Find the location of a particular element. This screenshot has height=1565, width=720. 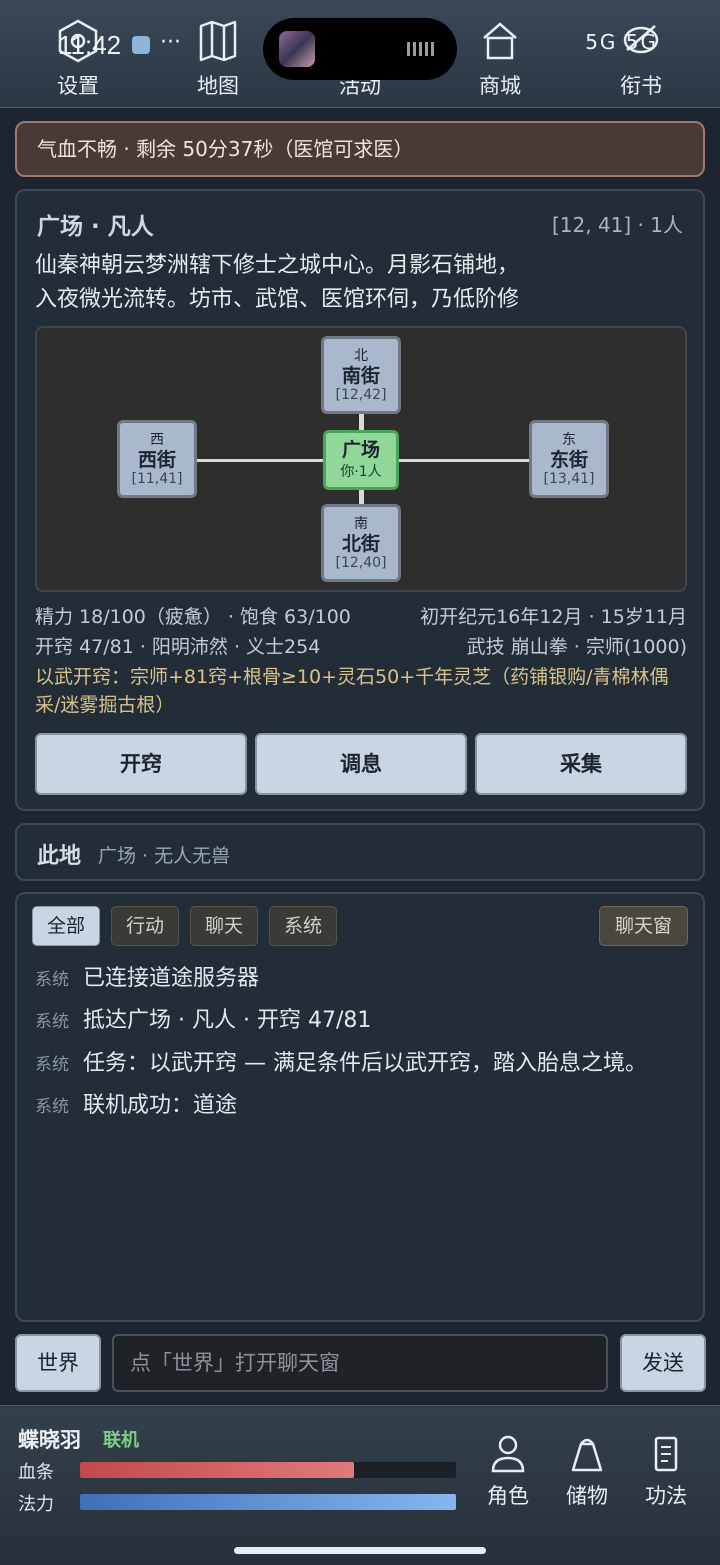

location-desc-line: 仙秦神朝云梦洲辖下修士之城中心。月影石铺地， is located at coordinates (277, 265).